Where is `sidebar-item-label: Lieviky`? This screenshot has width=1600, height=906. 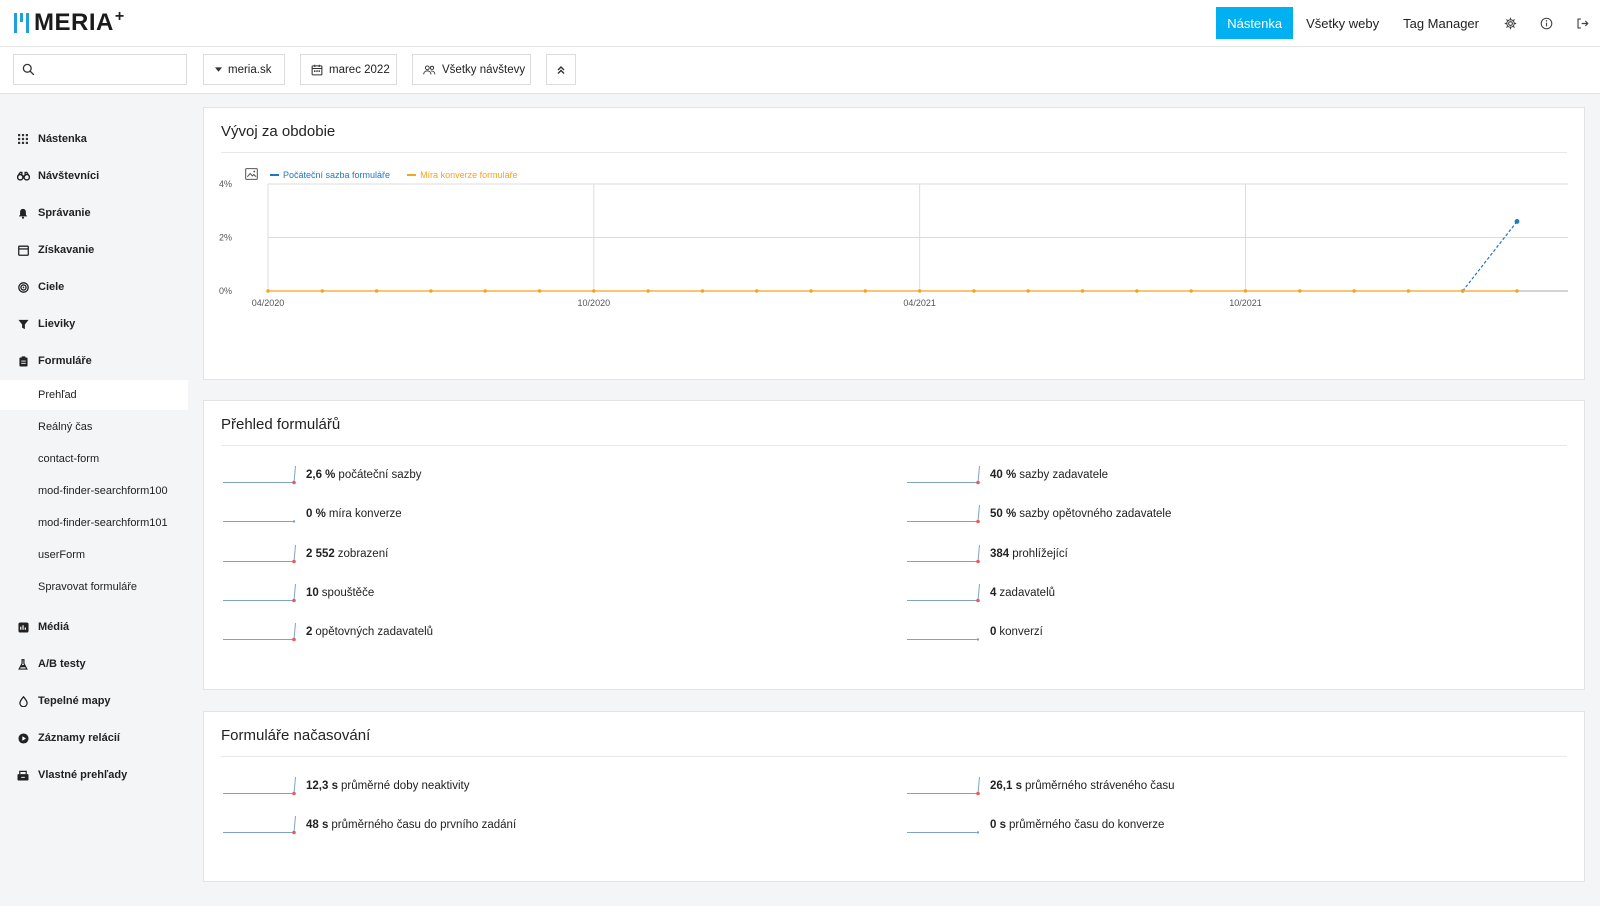 sidebar-item-label: Lieviky is located at coordinates (57, 324).